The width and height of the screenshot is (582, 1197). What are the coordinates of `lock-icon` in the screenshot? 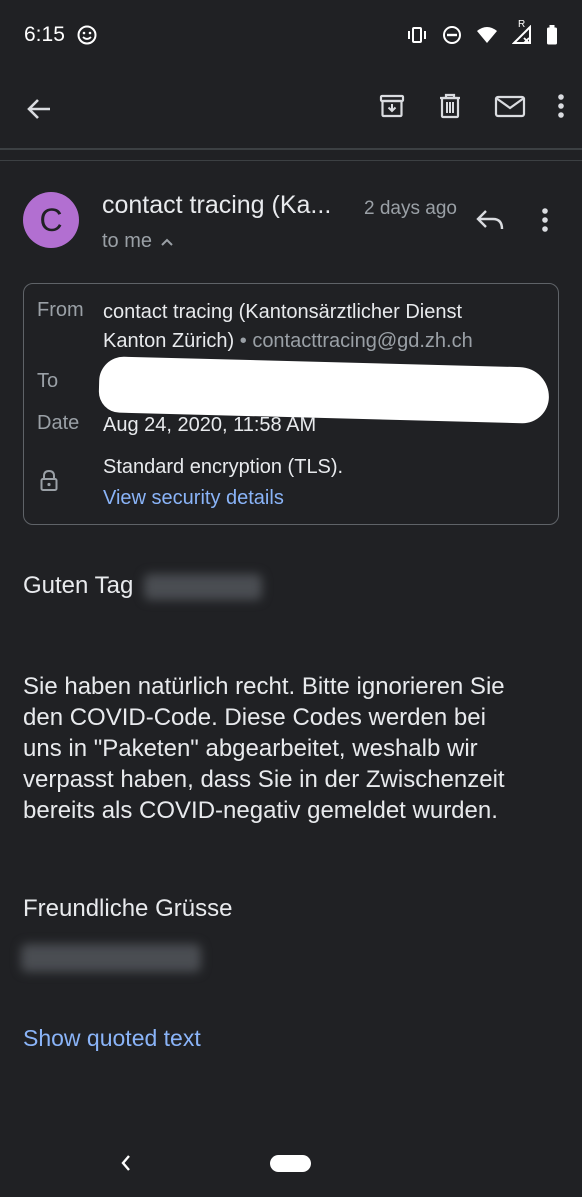 It's located at (49, 480).